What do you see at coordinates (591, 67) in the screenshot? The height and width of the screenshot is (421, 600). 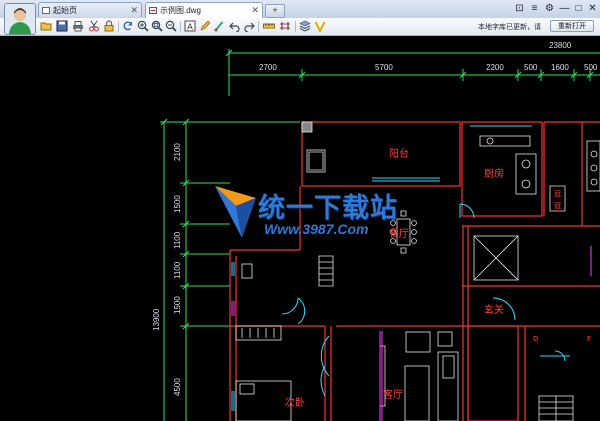 I see `dim-top-6: 500` at bounding box center [591, 67].